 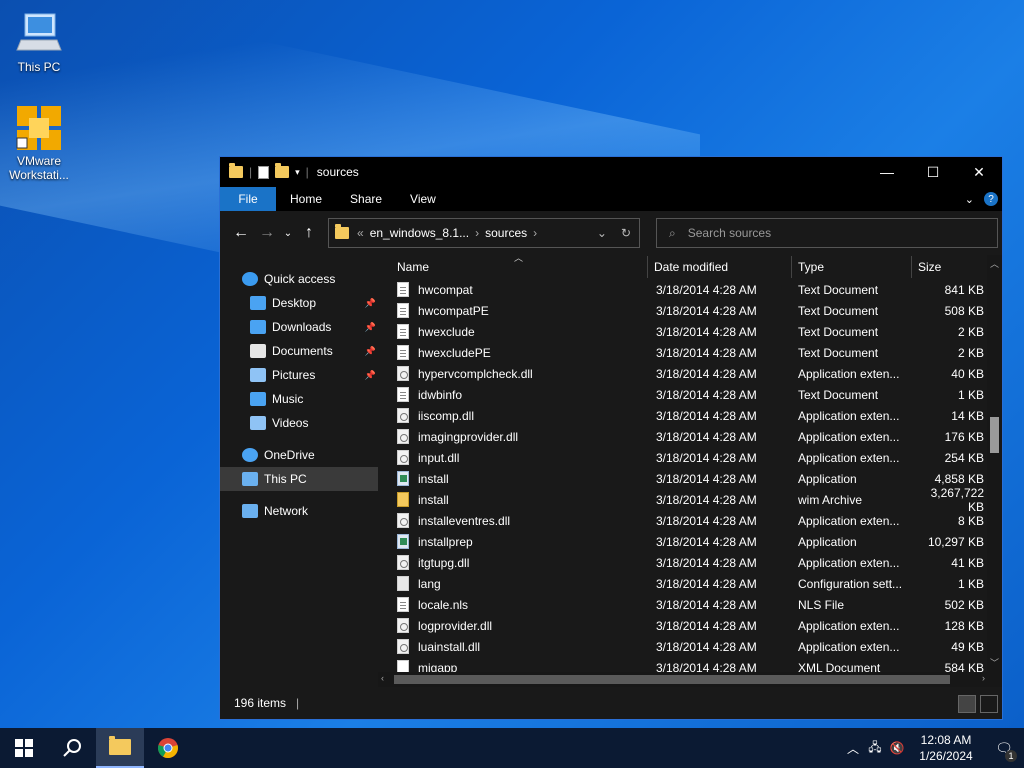 What do you see at coordinates (464, 520) in the screenshot?
I see `file-name: installeventres.dll` at bounding box center [464, 520].